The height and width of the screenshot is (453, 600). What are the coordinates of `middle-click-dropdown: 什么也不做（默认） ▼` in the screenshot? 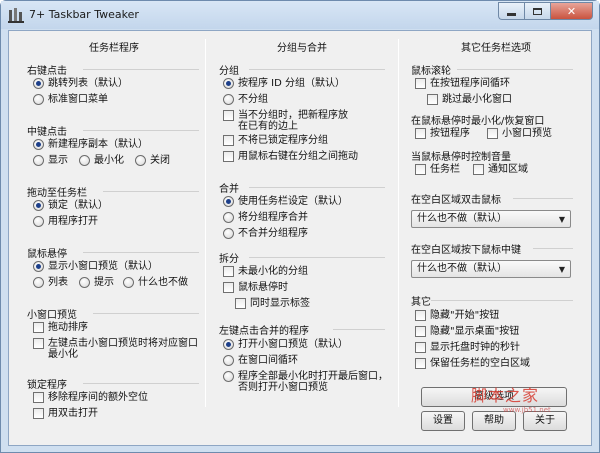 It's located at (491, 269).